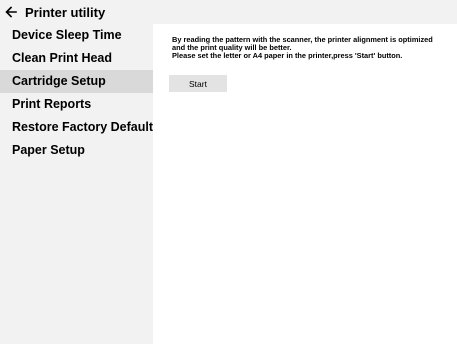 Image resolution: width=457 pixels, height=344 pixels. I want to click on title-bar: Printer utility, so click(228, 12).